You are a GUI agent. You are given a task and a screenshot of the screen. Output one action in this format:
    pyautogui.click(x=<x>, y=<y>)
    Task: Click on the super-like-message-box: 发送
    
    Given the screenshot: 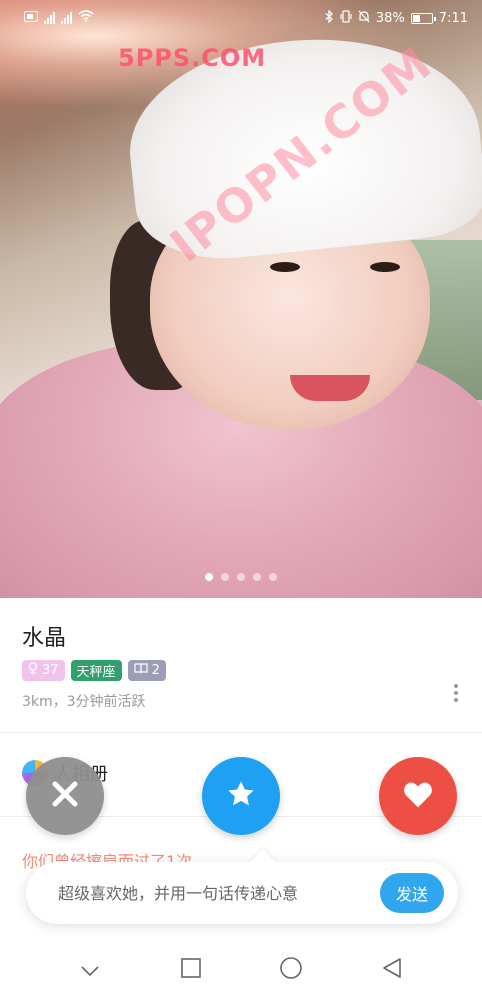 What is the action you would take?
    pyautogui.click(x=242, y=893)
    